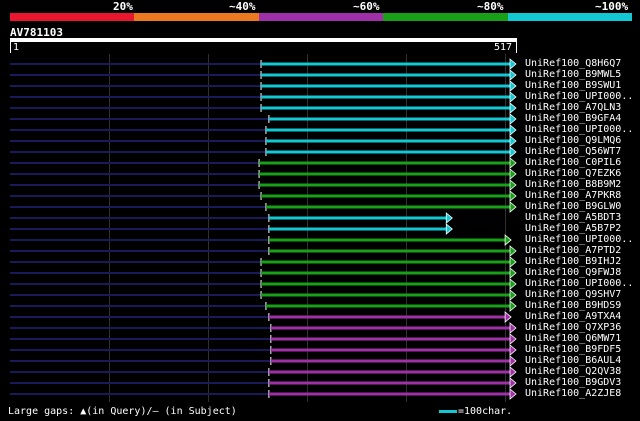 Image resolution: width=640 pixels, height=421 pixels. What do you see at coordinates (573, 382) in the screenshot?
I see `hit-label: UniRef100_B9GDV3` at bounding box center [573, 382].